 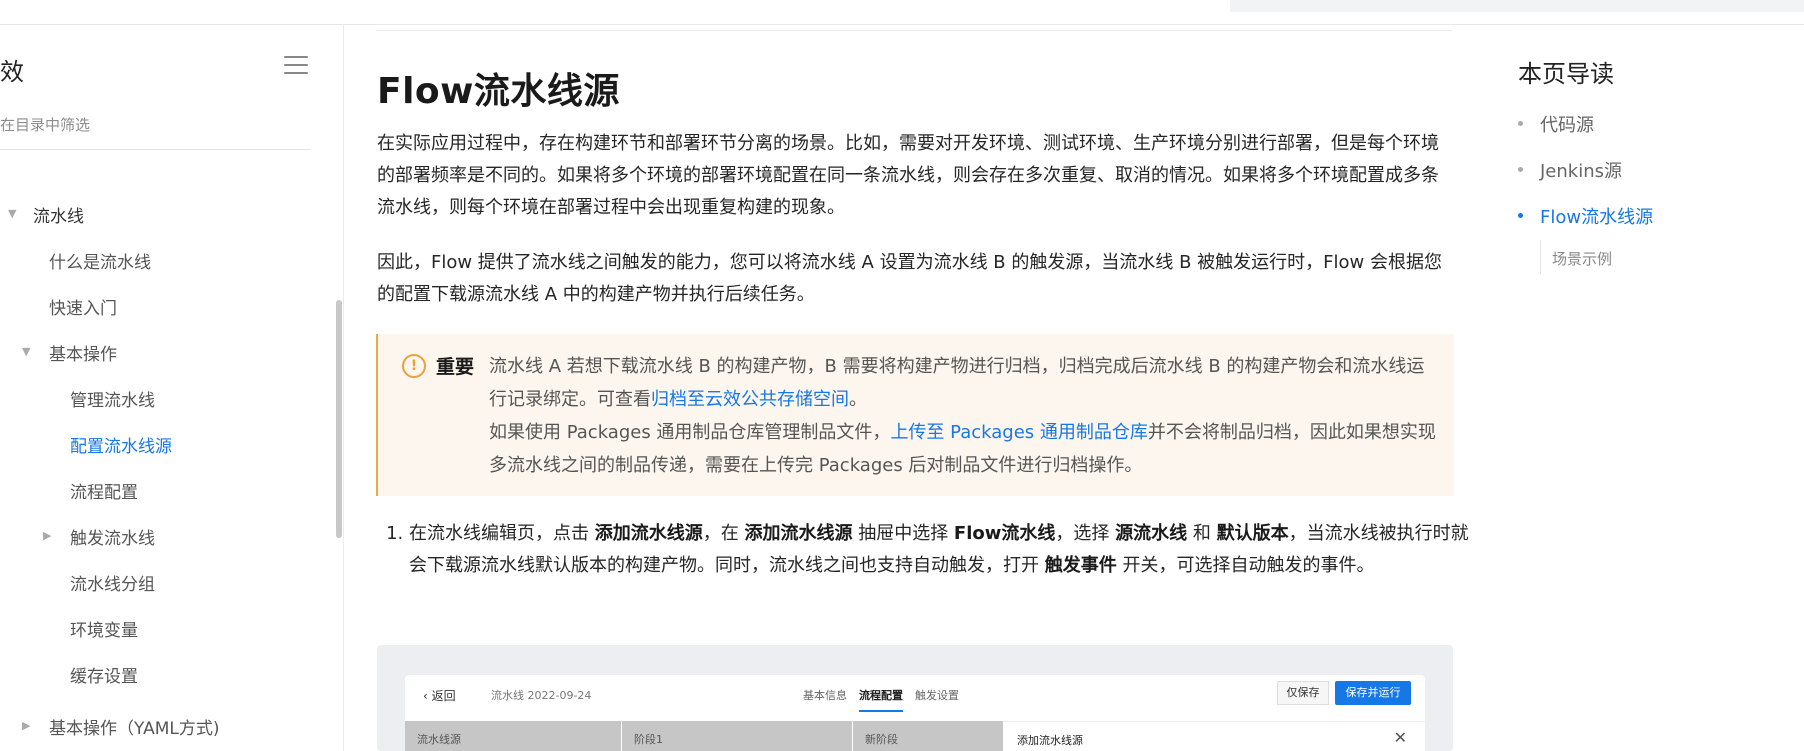 What do you see at coordinates (1517, 6) in the screenshot?
I see `header-search-area` at bounding box center [1517, 6].